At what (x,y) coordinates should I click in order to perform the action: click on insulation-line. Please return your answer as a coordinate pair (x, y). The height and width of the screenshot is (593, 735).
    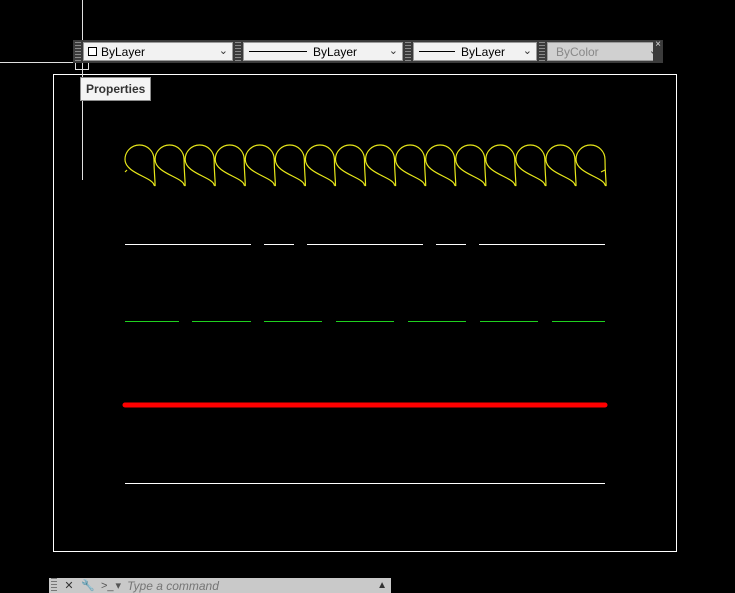
    Looking at the image, I should click on (365, 165).